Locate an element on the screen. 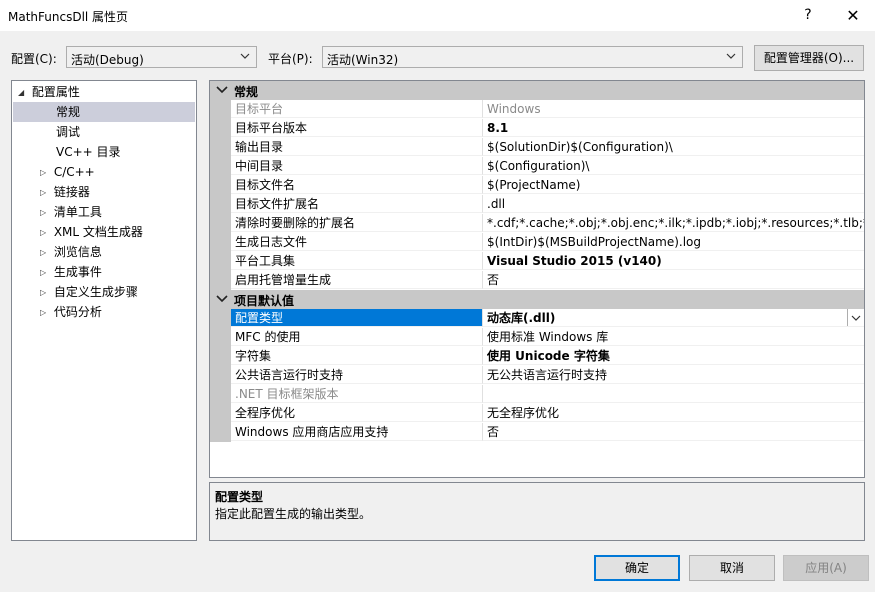 This screenshot has height=592, width=875. property-value: Visual Studio 2015 (v140) is located at coordinates (673, 261).